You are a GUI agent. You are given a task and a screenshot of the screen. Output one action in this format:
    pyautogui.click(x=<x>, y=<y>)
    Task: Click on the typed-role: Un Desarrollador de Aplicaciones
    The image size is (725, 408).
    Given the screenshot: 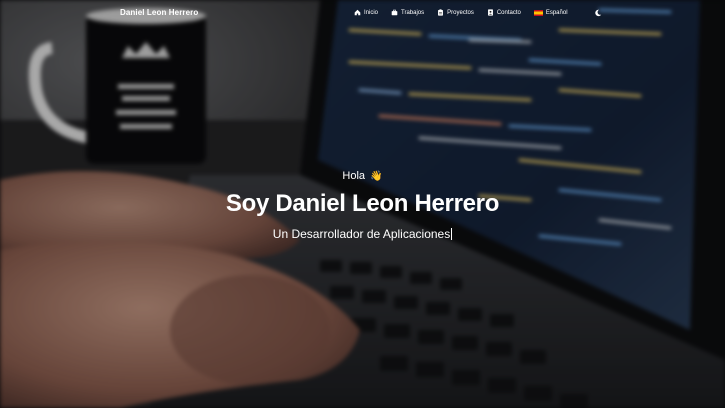 What is the action you would take?
    pyautogui.click(x=362, y=234)
    